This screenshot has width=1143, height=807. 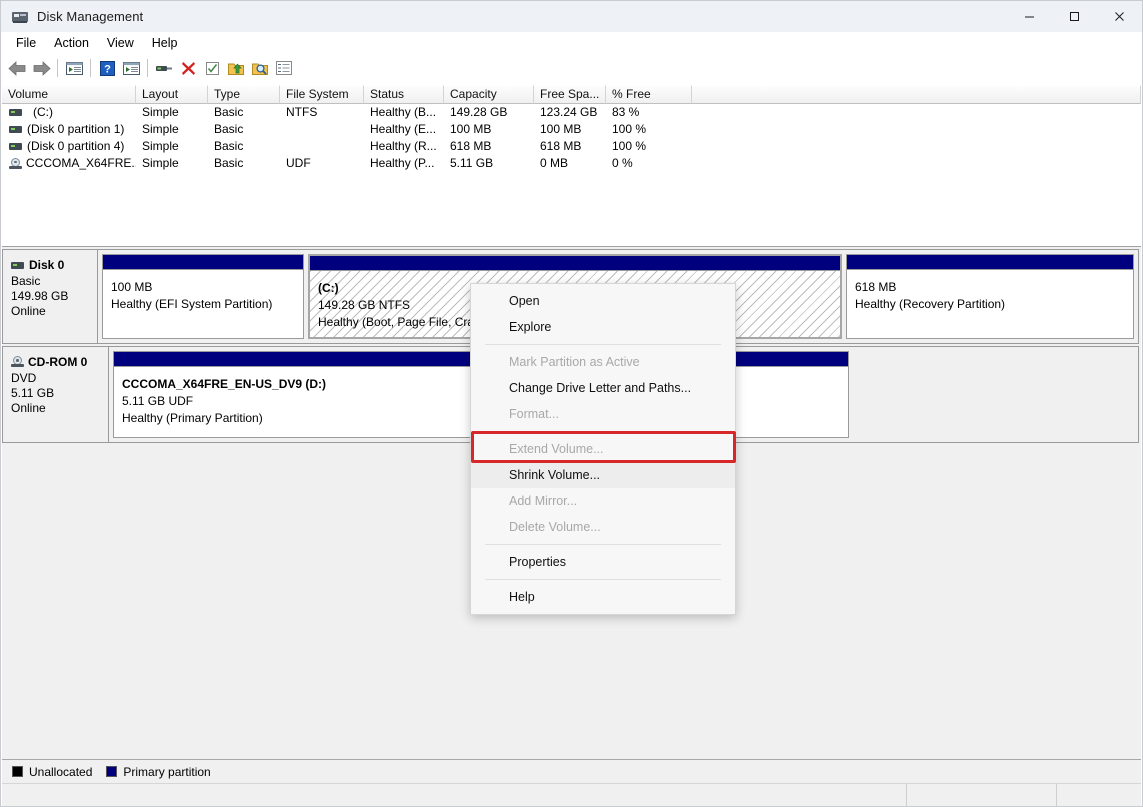 What do you see at coordinates (17, 362) in the screenshot?
I see `cdrom-icon` at bounding box center [17, 362].